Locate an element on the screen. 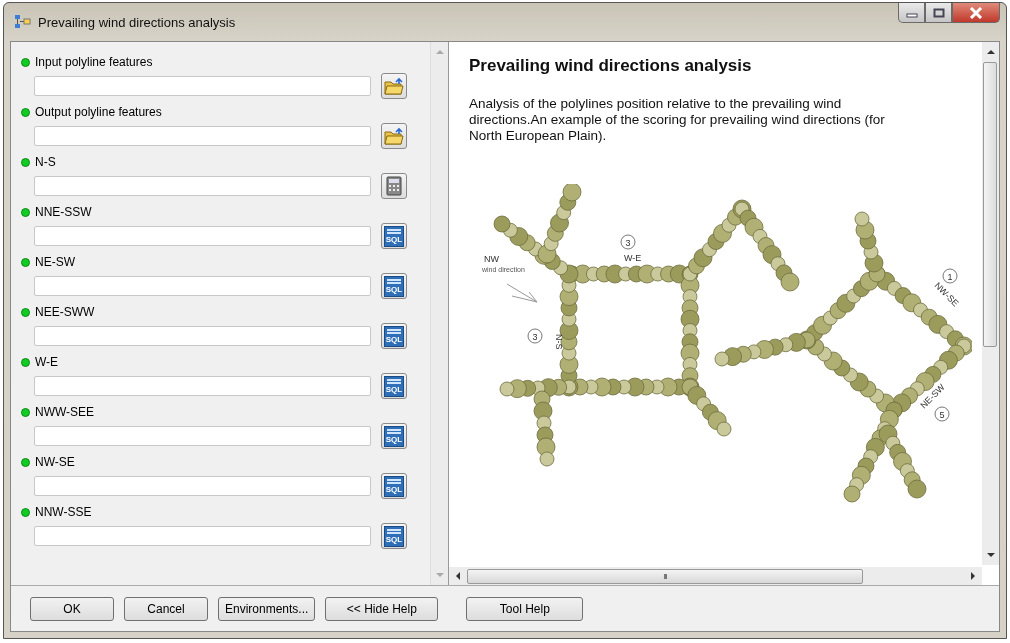 Image resolution: width=1010 pixels, height=643 pixels. calculator-icon is located at coordinates (394, 186).